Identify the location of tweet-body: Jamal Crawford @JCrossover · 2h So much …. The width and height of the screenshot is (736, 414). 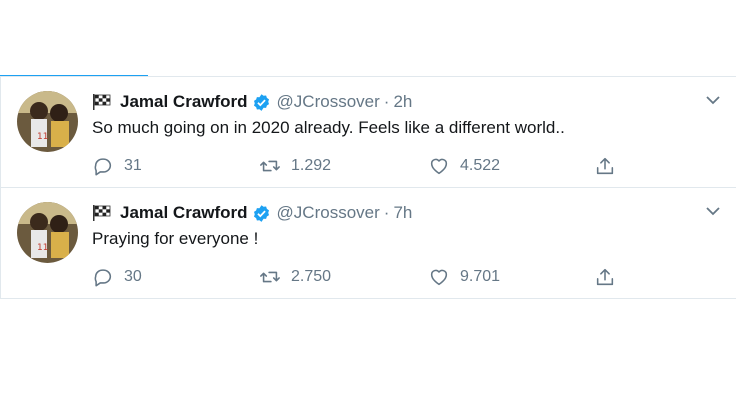
(406, 116).